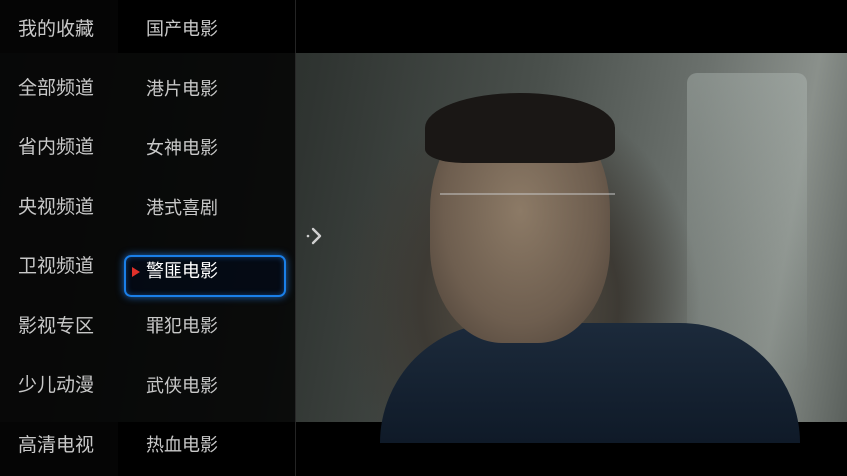 This screenshot has width=847, height=476. I want to click on category-item: 全部频道, so click(56, 88).